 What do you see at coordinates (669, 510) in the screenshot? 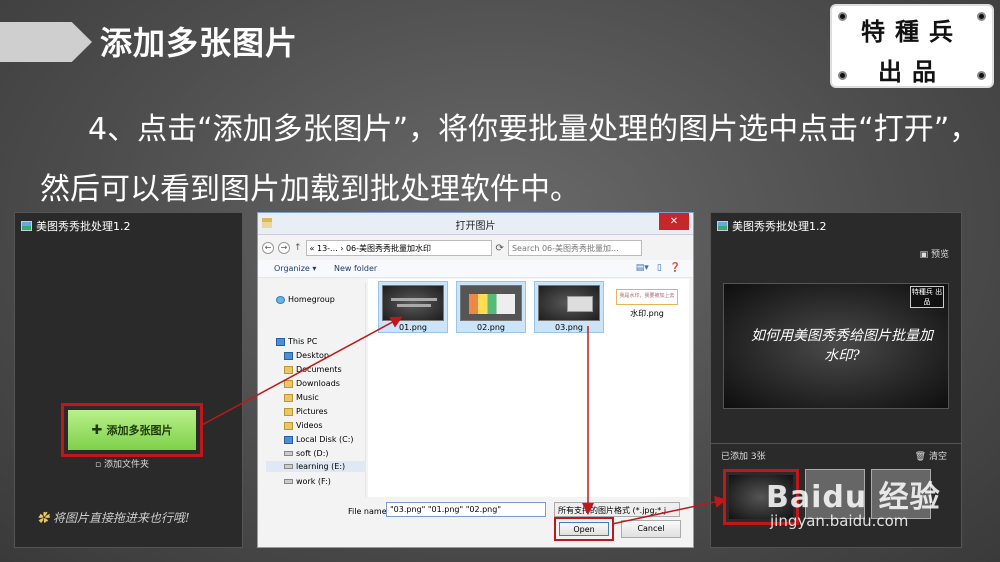
I see `arrow-to-result` at bounding box center [669, 510].